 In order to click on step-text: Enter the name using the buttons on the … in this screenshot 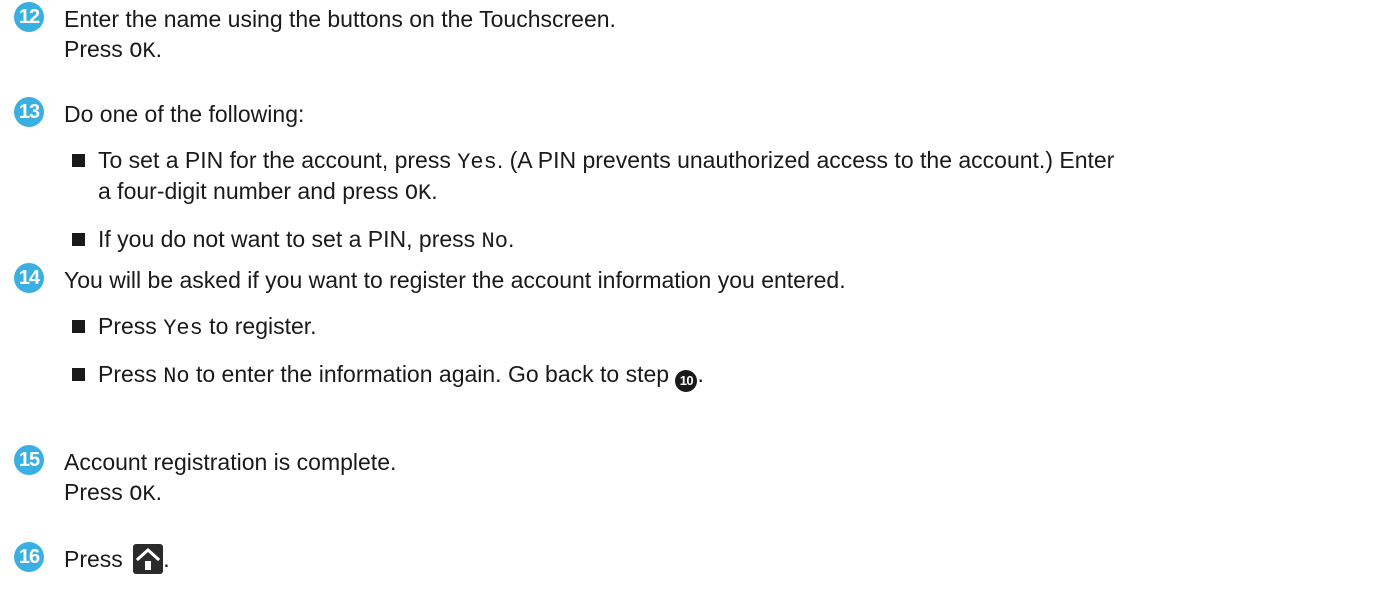, I will do `click(340, 19)`.